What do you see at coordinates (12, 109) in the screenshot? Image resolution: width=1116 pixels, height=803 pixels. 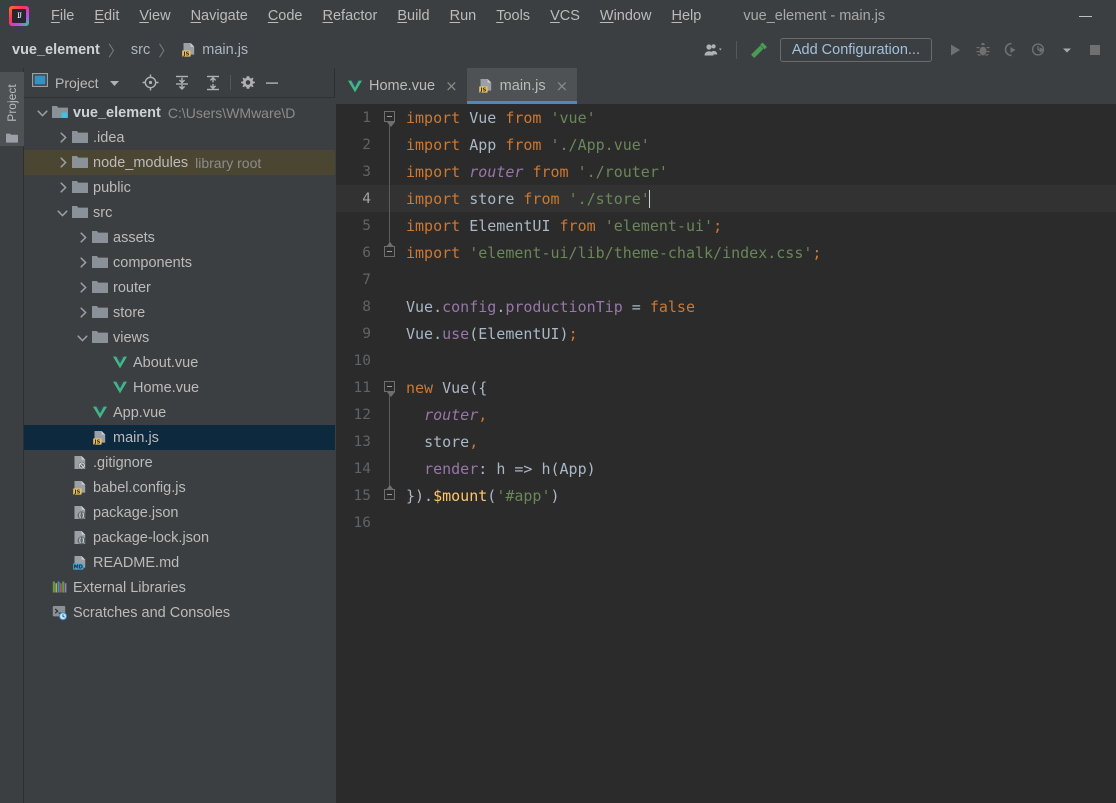 I see `tool-window-button-project: Project` at bounding box center [12, 109].